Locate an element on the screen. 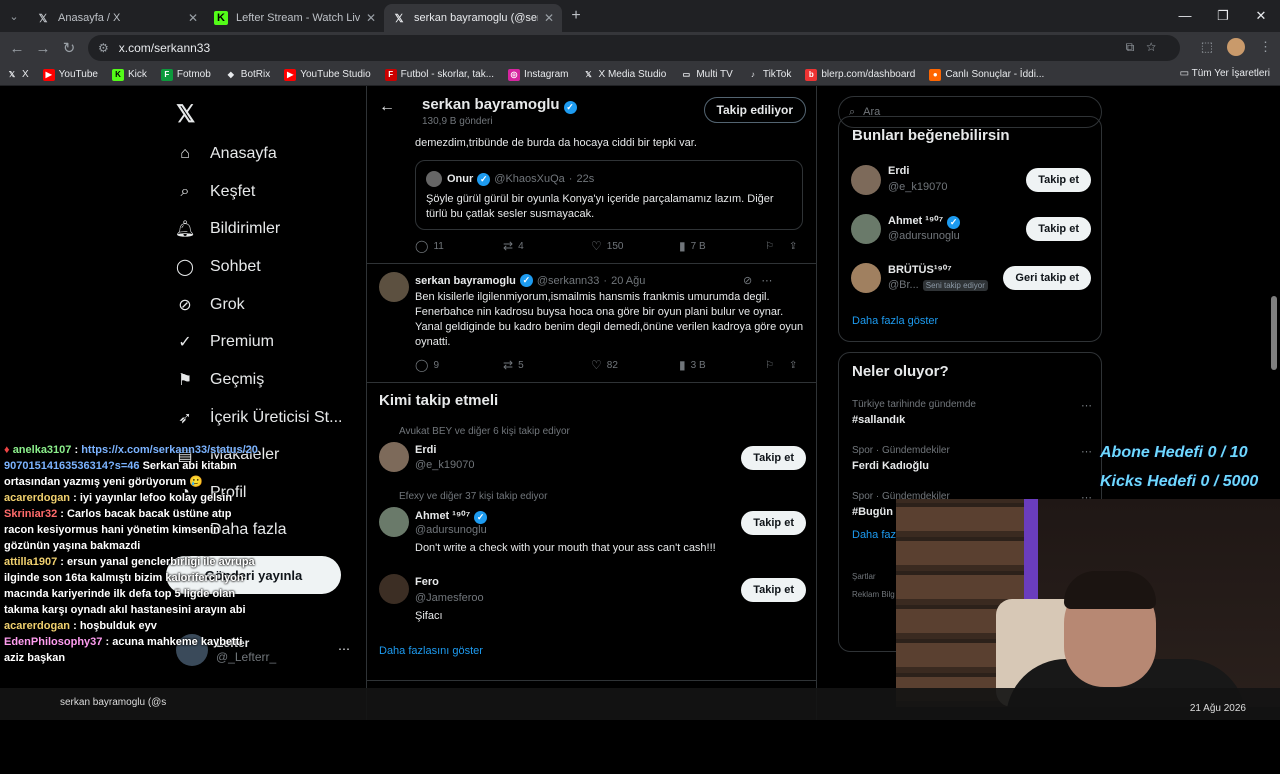  menu-icon: ⋮ is located at coordinates (1265, 47).